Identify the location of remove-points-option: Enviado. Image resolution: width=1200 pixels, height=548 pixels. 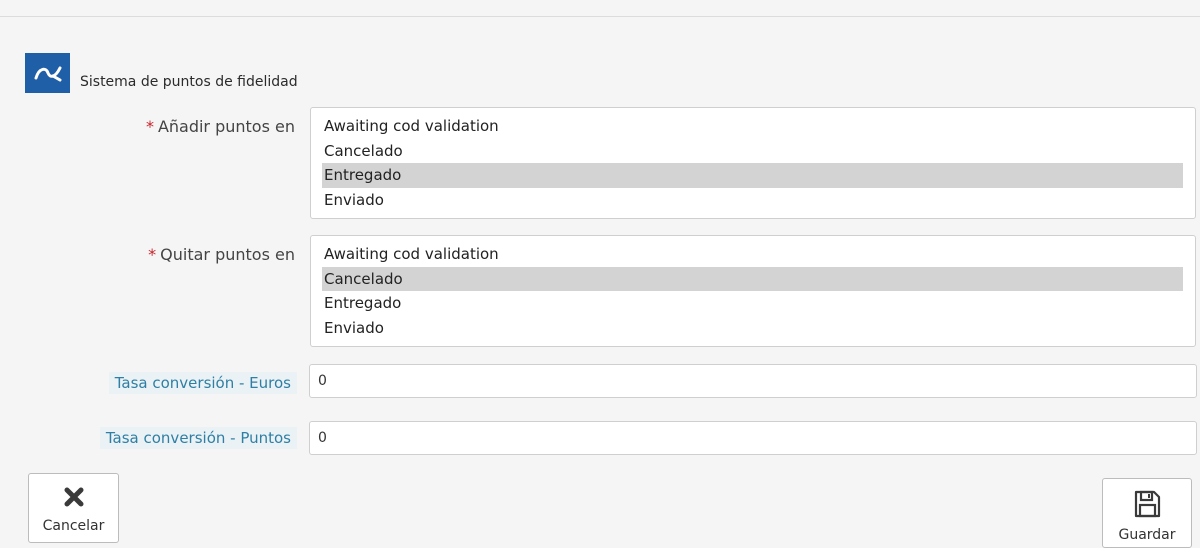
(752, 328).